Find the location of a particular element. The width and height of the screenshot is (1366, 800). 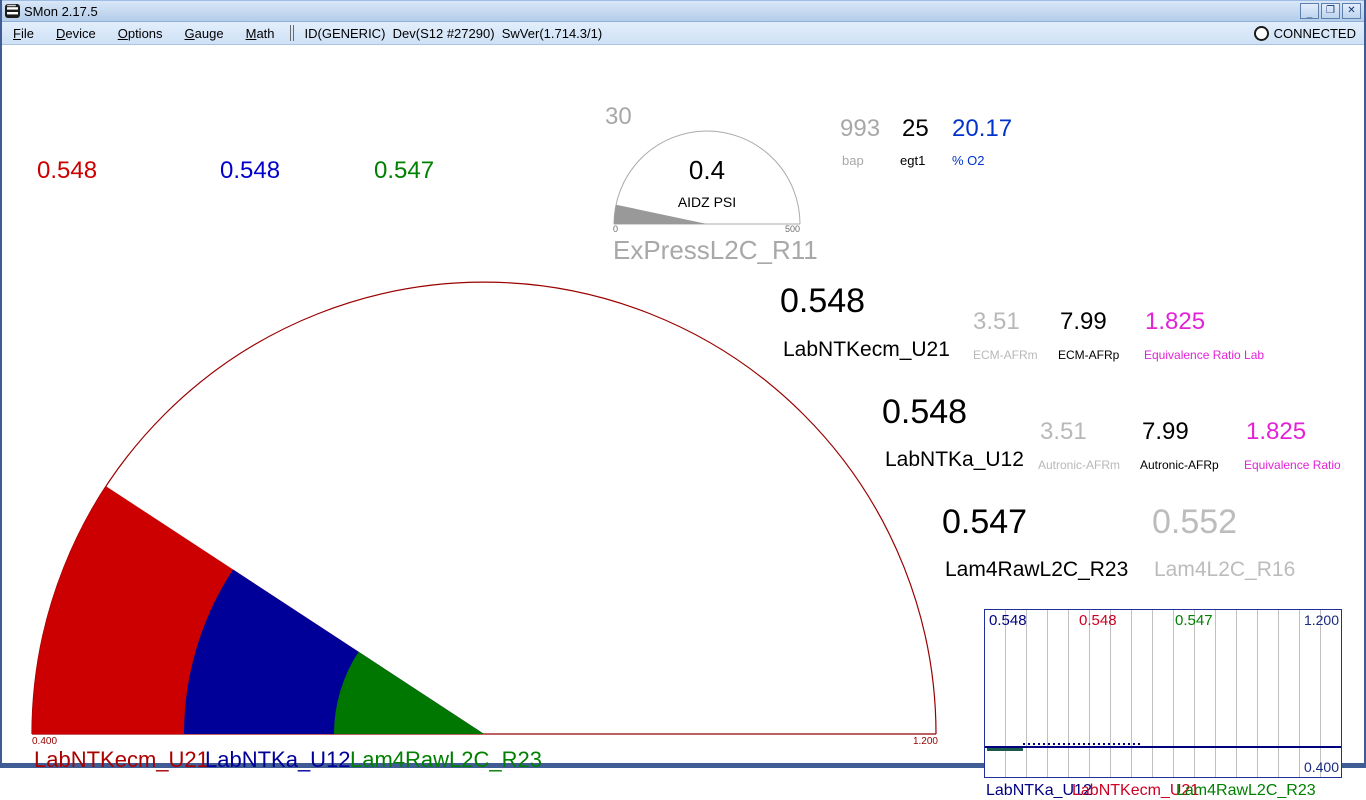

readout-o2: 20.17 is located at coordinates (982, 128).